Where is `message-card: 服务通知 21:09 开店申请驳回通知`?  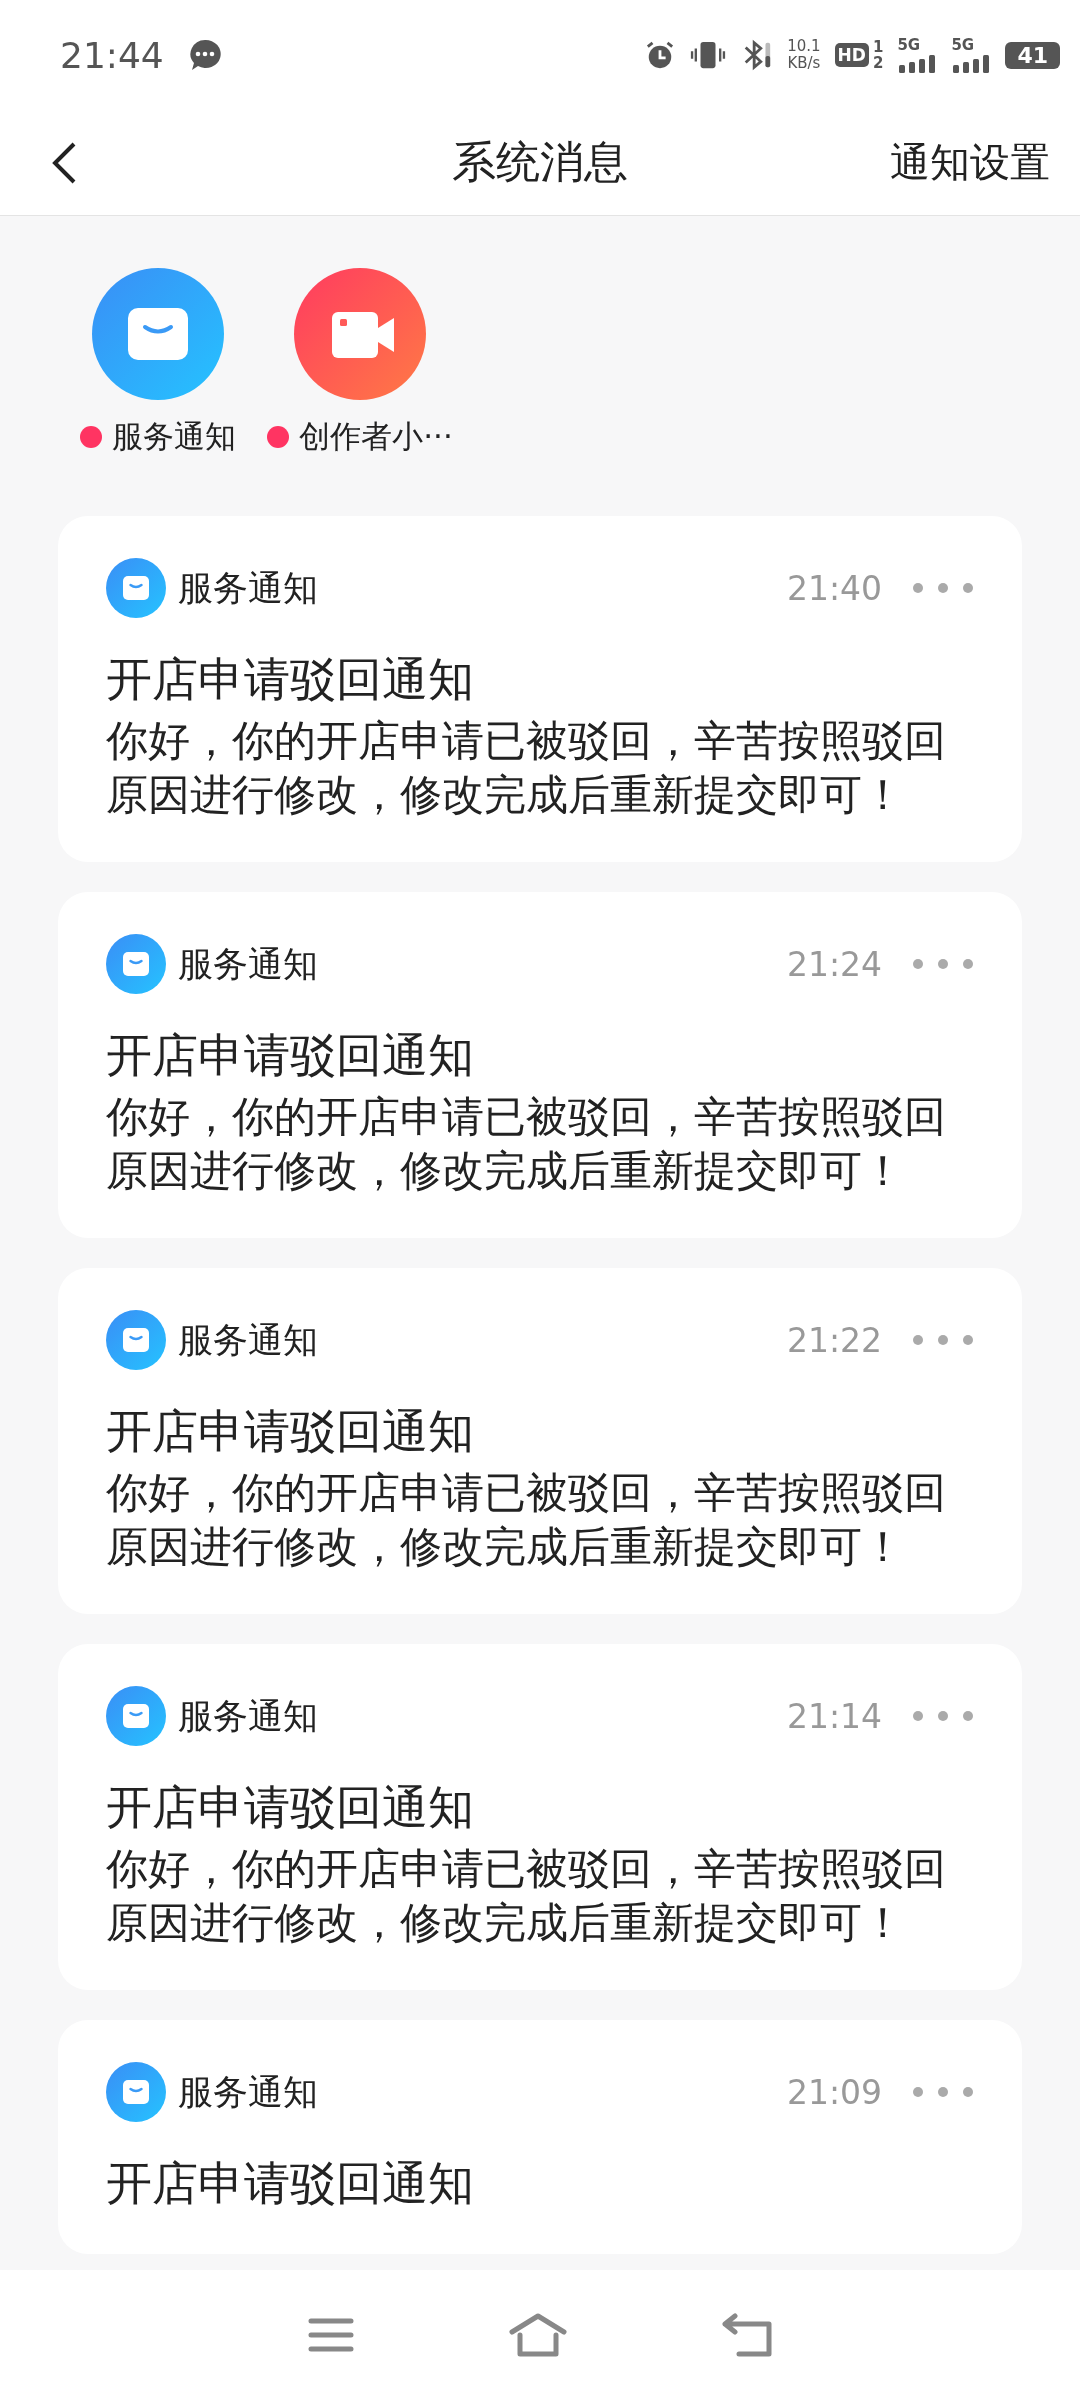
message-card: 服务通知 21:09 开店申请驳回通知 is located at coordinates (540, 2137).